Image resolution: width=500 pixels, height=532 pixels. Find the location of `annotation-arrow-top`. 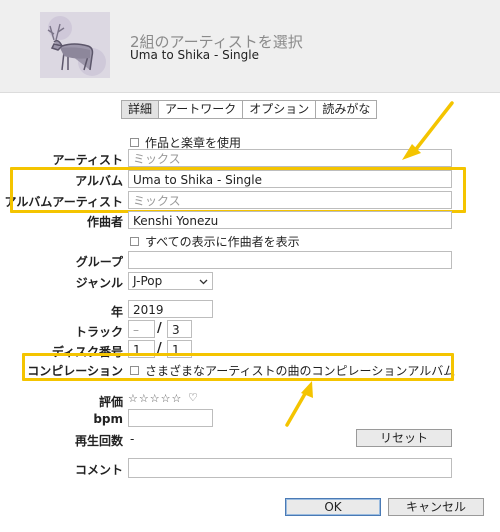

annotation-arrow-top is located at coordinates (428, 130).